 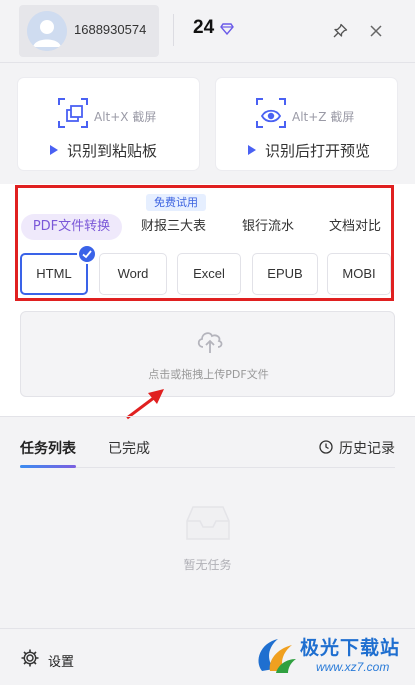 I want to click on gear-icon, so click(x=30, y=658).